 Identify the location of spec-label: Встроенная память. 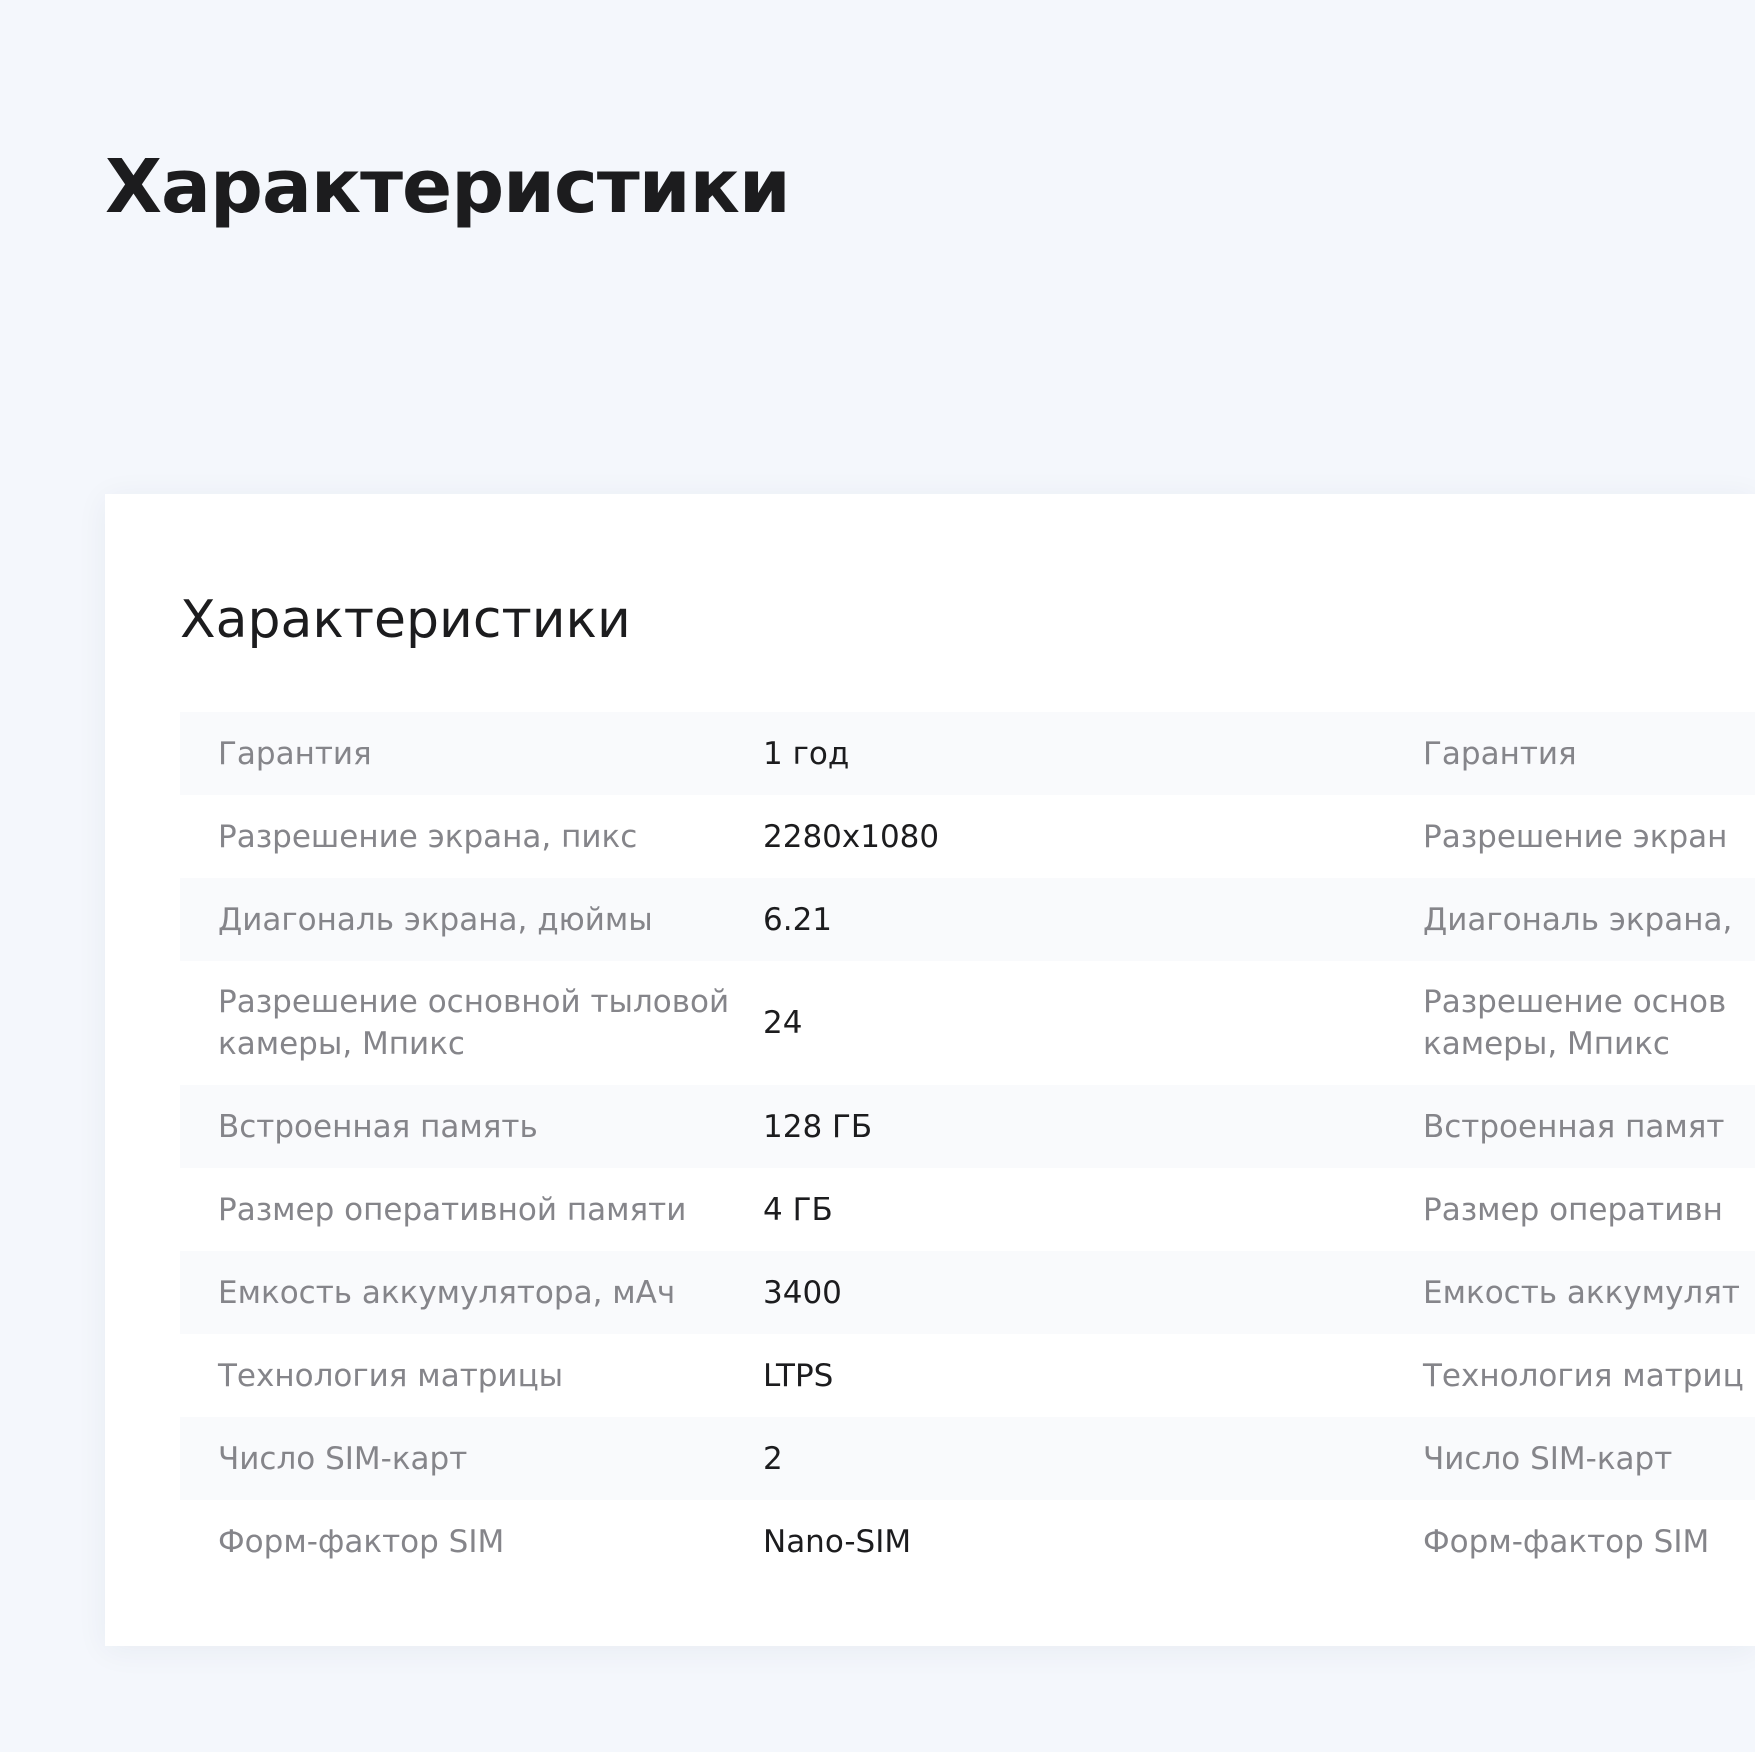
(471, 1126).